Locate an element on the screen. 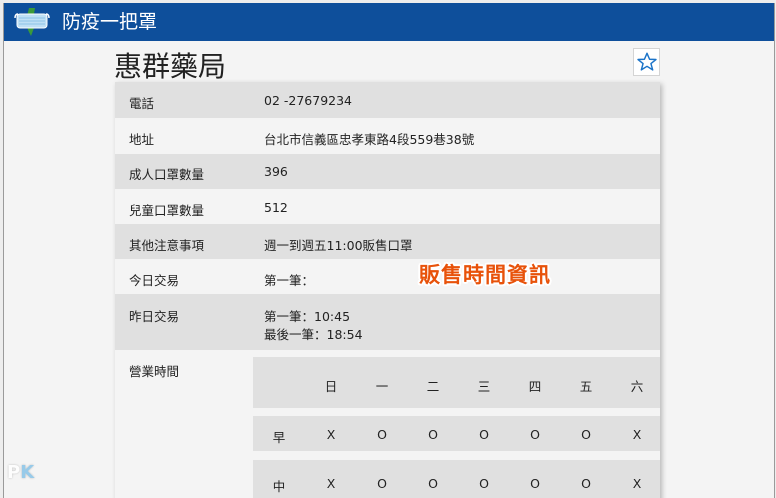 This screenshot has height=498, width=776. pharmacy-name: 惠群藥局 is located at coordinates (170, 66).